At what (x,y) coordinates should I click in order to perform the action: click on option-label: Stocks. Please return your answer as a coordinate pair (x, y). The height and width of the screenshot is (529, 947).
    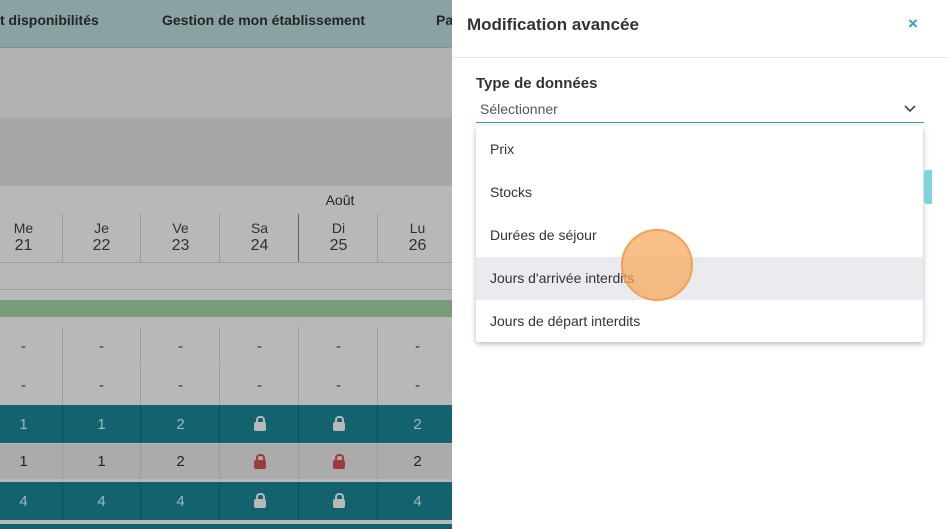
    Looking at the image, I should click on (511, 192).